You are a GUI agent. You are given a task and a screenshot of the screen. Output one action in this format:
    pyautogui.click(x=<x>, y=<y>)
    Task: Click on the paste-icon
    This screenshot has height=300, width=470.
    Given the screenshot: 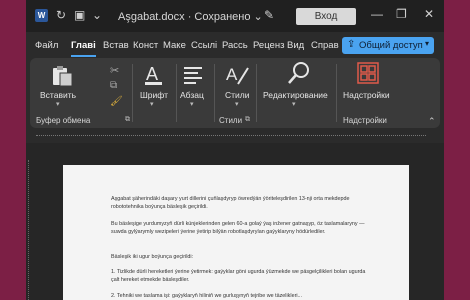 What is the action you would take?
    pyautogui.click(x=62, y=76)
    